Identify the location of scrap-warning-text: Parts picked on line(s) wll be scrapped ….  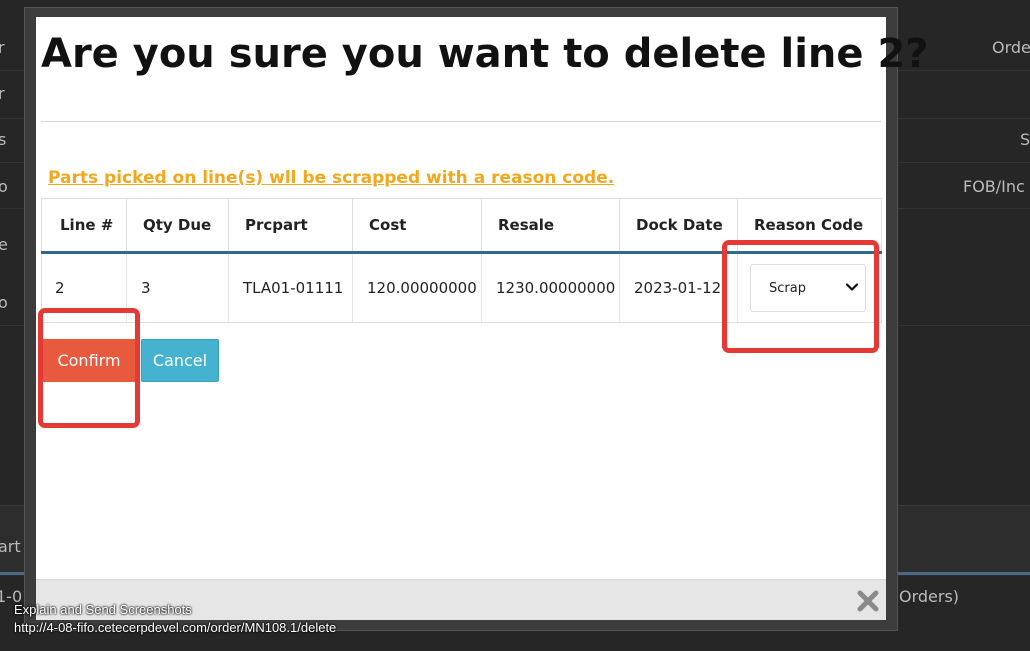
(331, 178).